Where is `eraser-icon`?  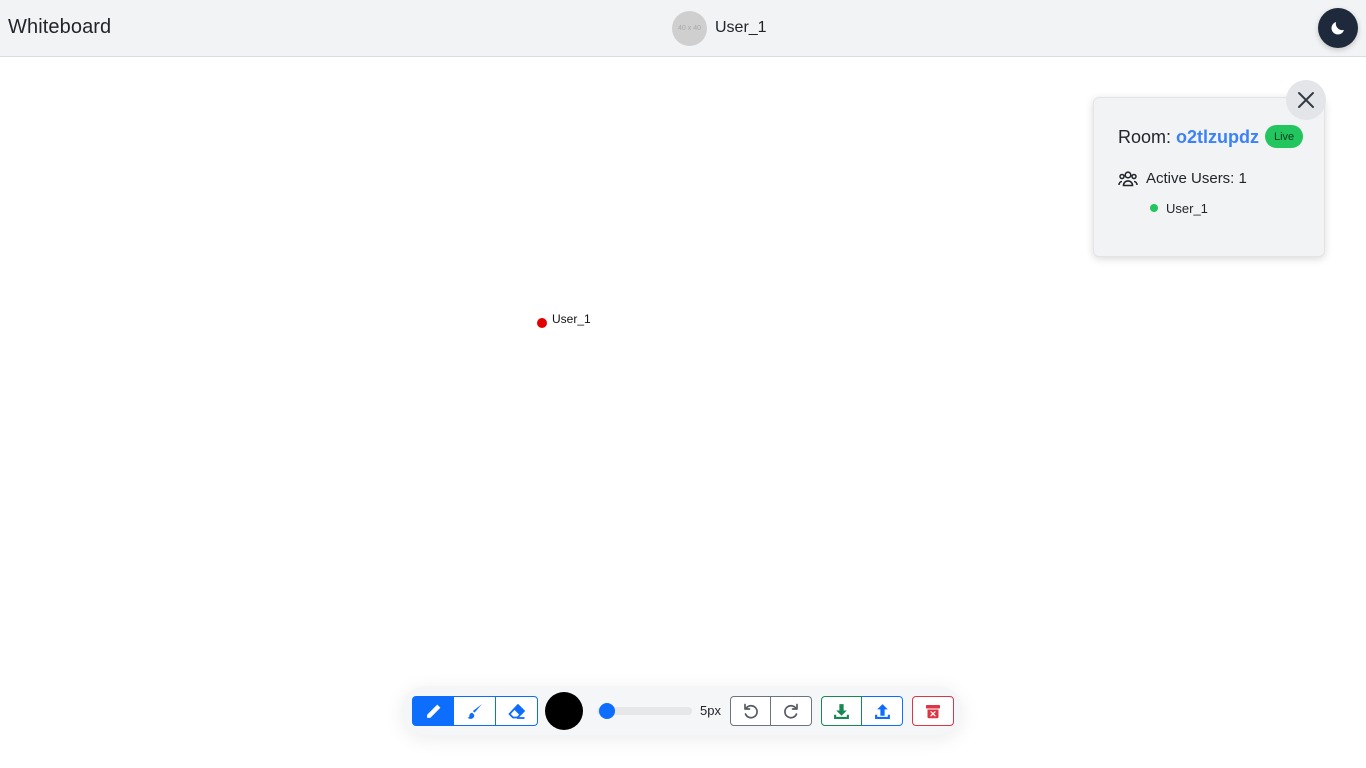 eraser-icon is located at coordinates (516, 711).